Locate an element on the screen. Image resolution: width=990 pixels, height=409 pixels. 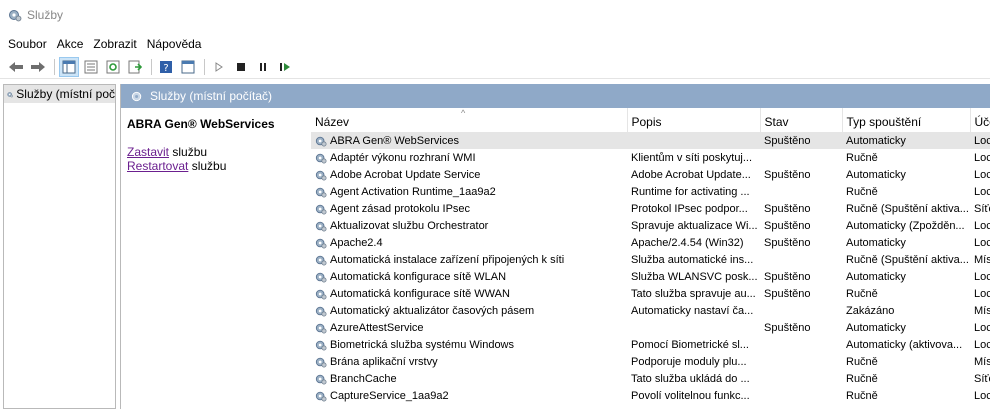
service-name-cell: Agent Activation Runtime_1aa9a2 is located at coordinates (469, 191).